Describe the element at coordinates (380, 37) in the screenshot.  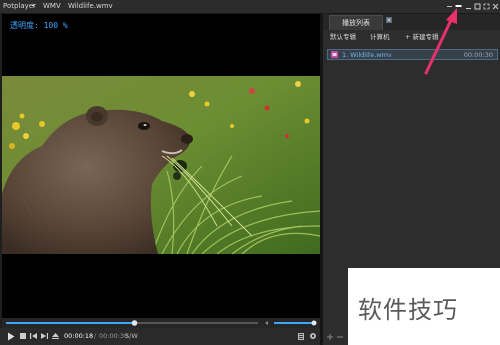
I see `computer-button: 计算机` at that location.